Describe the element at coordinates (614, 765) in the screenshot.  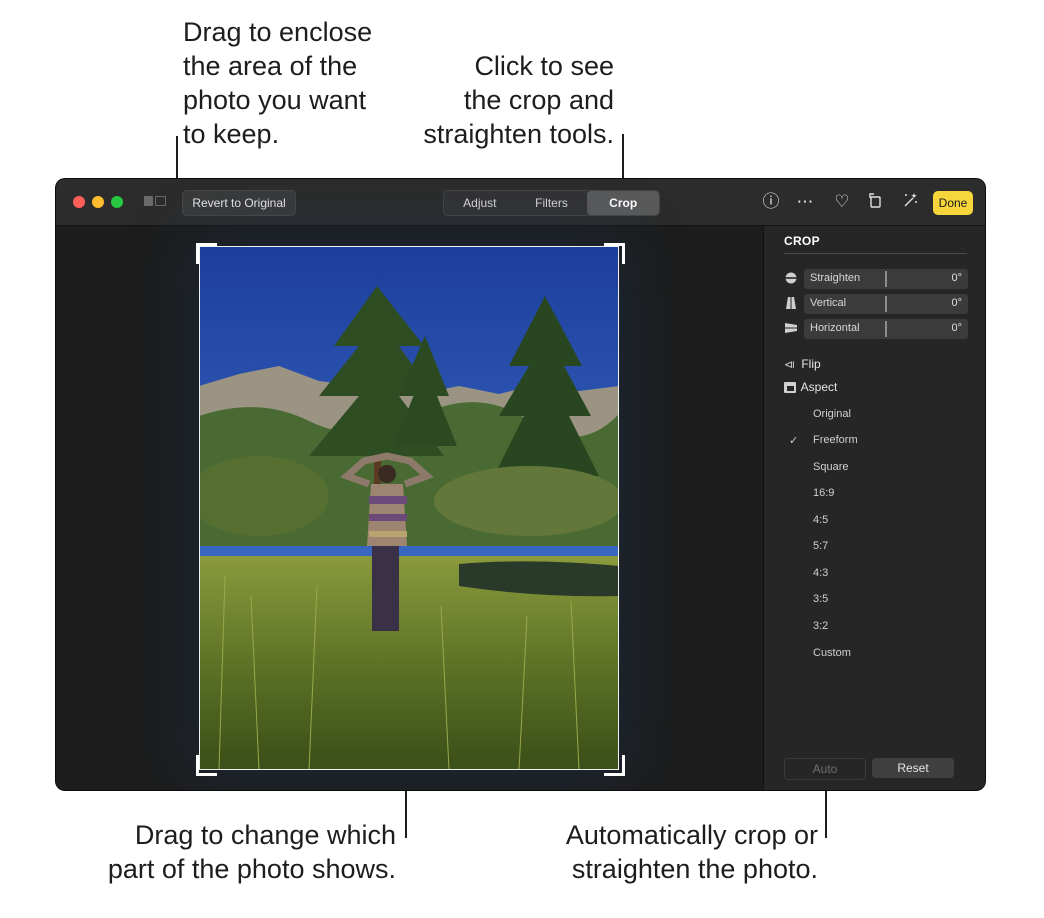
I see `crop-handle-bottom-right` at that location.